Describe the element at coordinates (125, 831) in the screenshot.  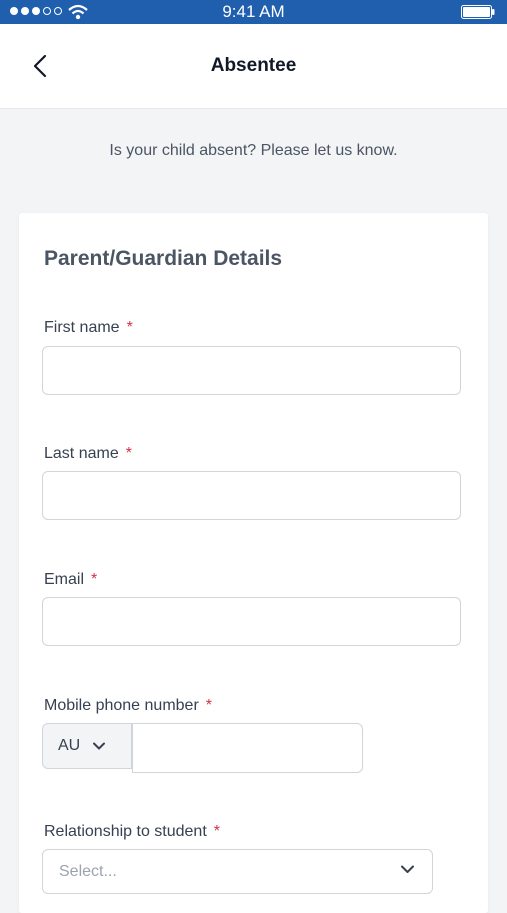
I see `relationship-label-text: Relationship to student` at that location.